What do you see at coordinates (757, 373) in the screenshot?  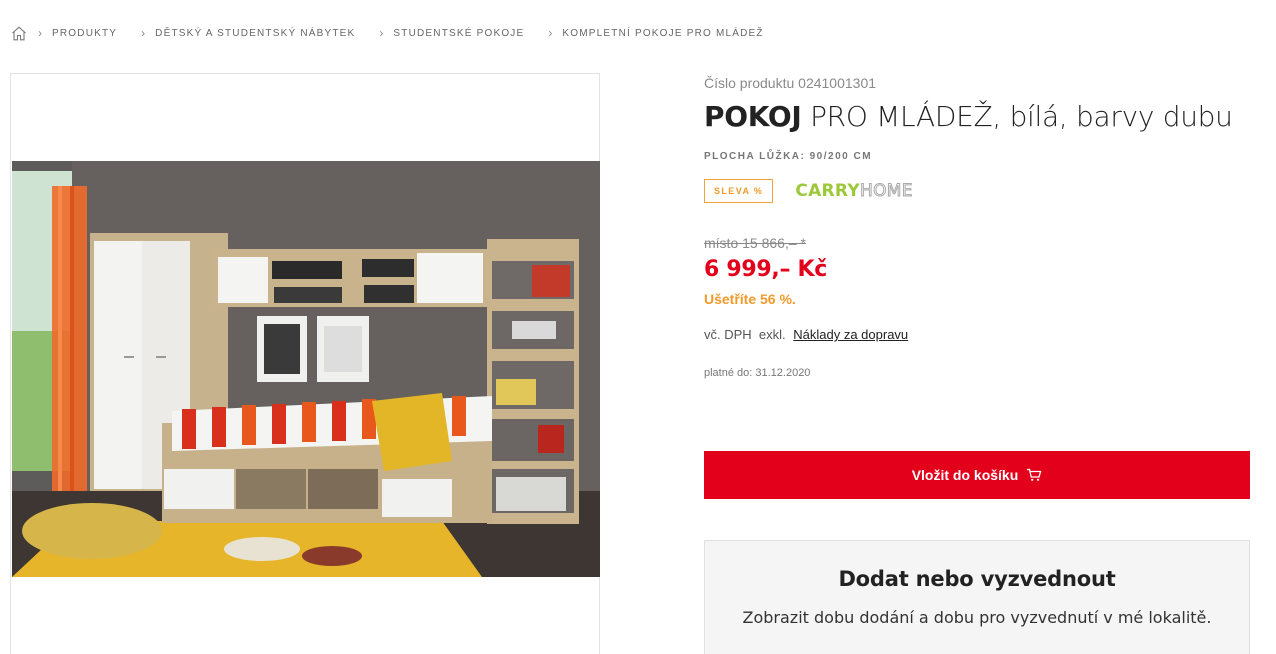 I see `valid-until: platné do: 31.12.2020` at bounding box center [757, 373].